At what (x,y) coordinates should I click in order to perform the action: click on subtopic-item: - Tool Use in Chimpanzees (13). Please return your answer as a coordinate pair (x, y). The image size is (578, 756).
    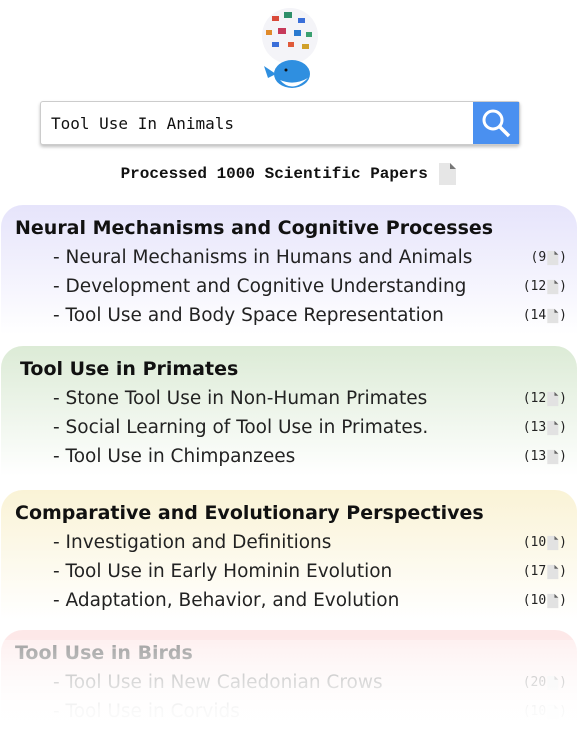
    Looking at the image, I should click on (296, 456).